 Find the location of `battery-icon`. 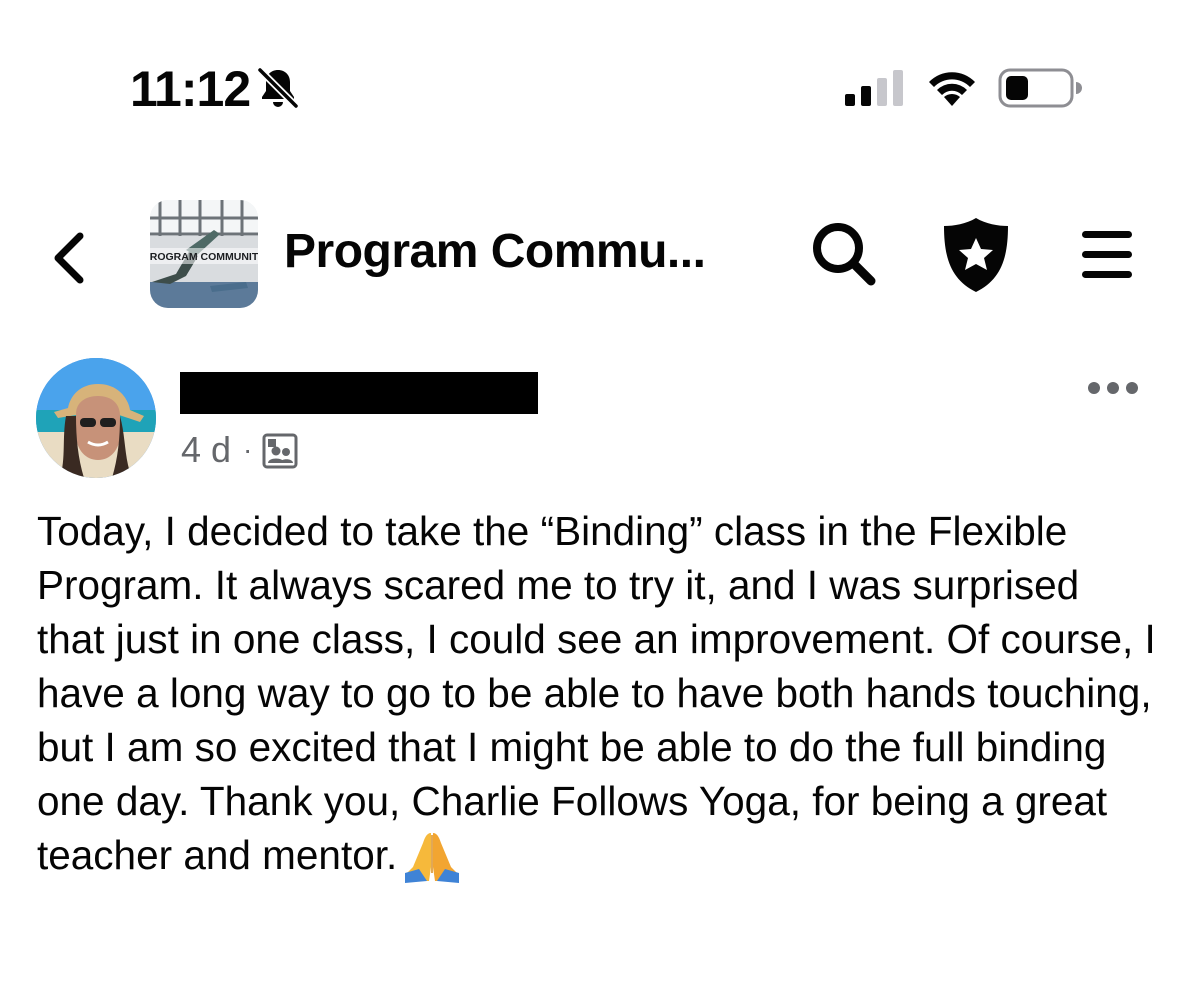

battery-icon is located at coordinates (1040, 88).